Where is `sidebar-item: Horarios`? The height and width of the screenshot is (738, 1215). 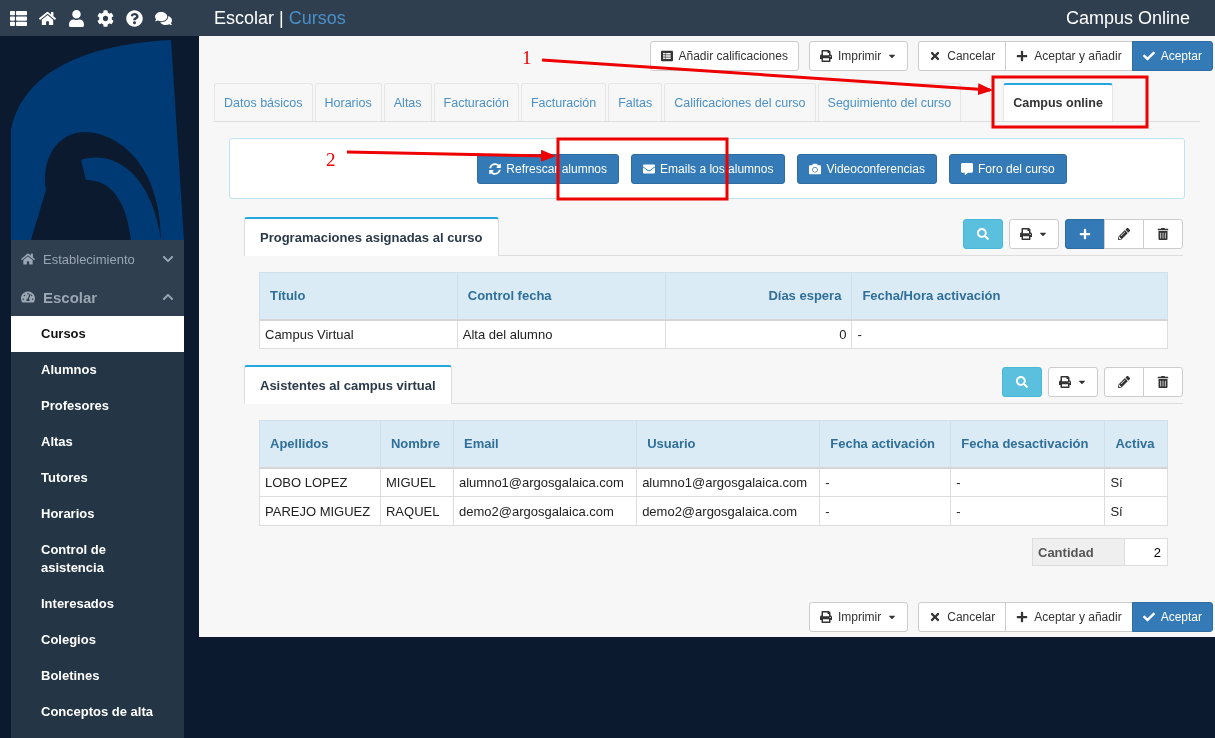 sidebar-item: Horarios is located at coordinates (97, 514).